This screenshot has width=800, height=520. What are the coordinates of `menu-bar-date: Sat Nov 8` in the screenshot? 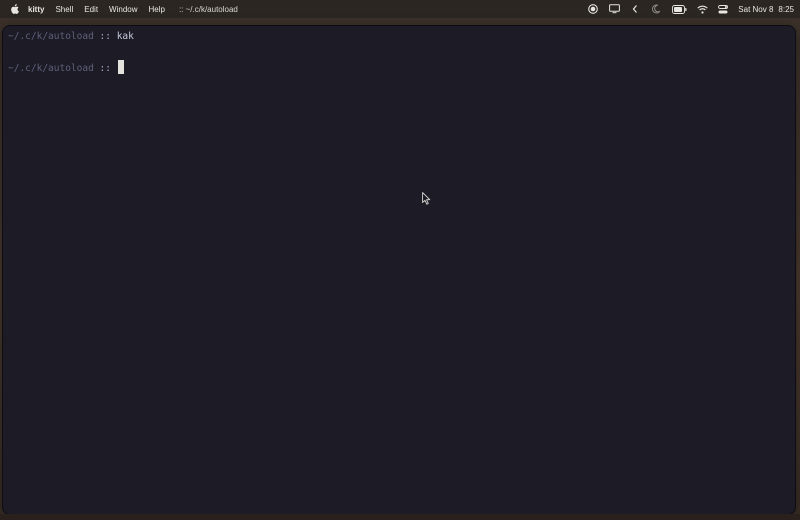 It's located at (755, 9).